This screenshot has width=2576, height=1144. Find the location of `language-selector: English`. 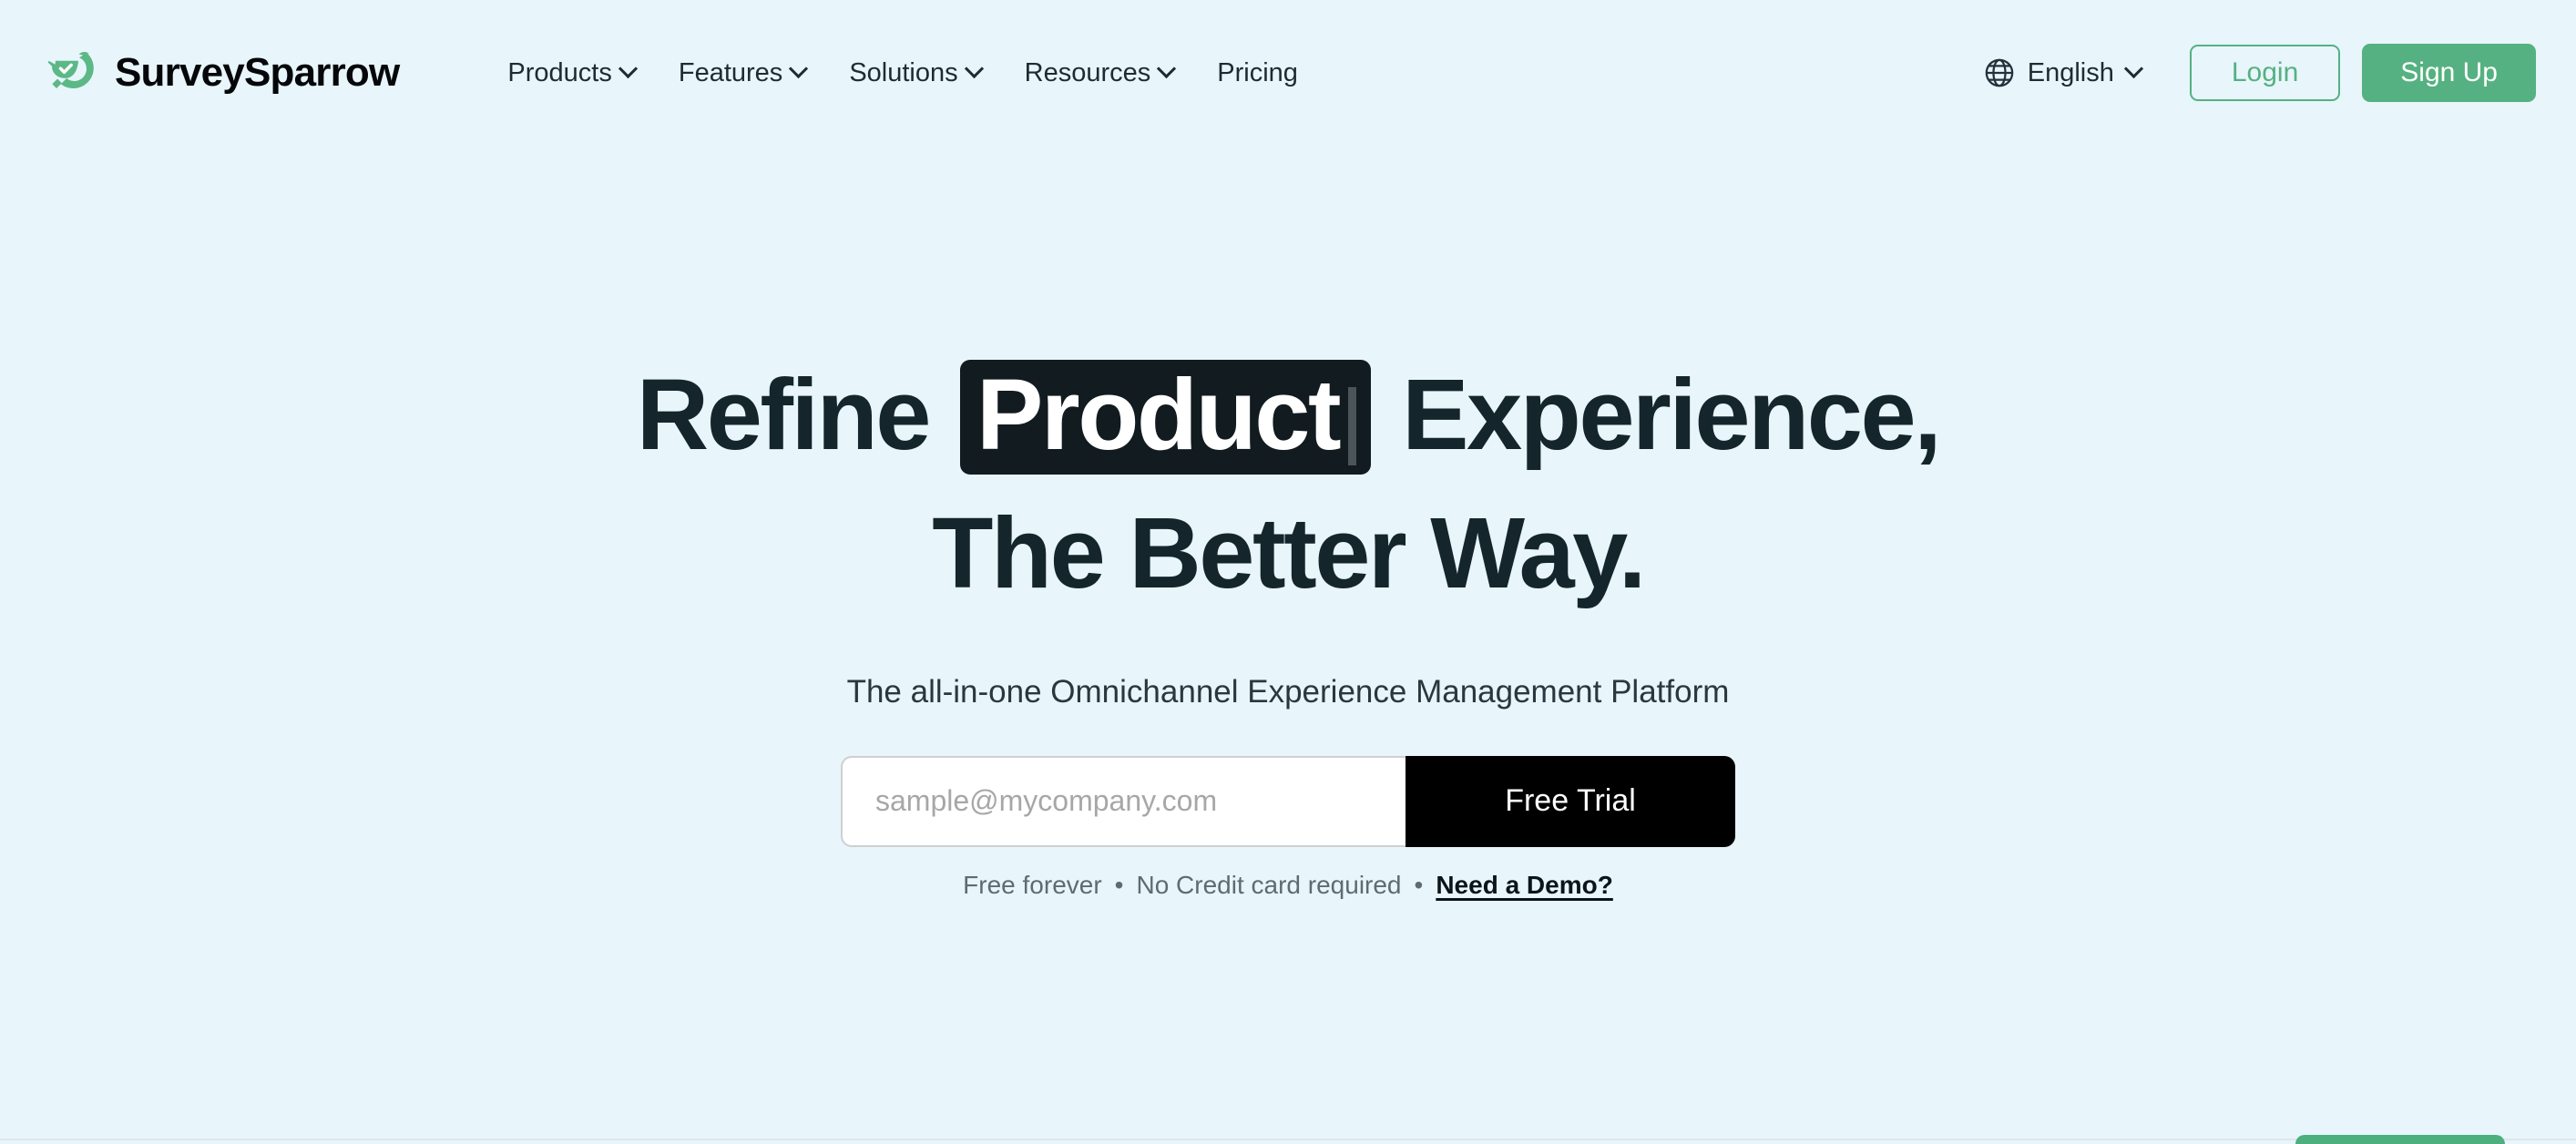

language-selector: English is located at coordinates (2062, 72).